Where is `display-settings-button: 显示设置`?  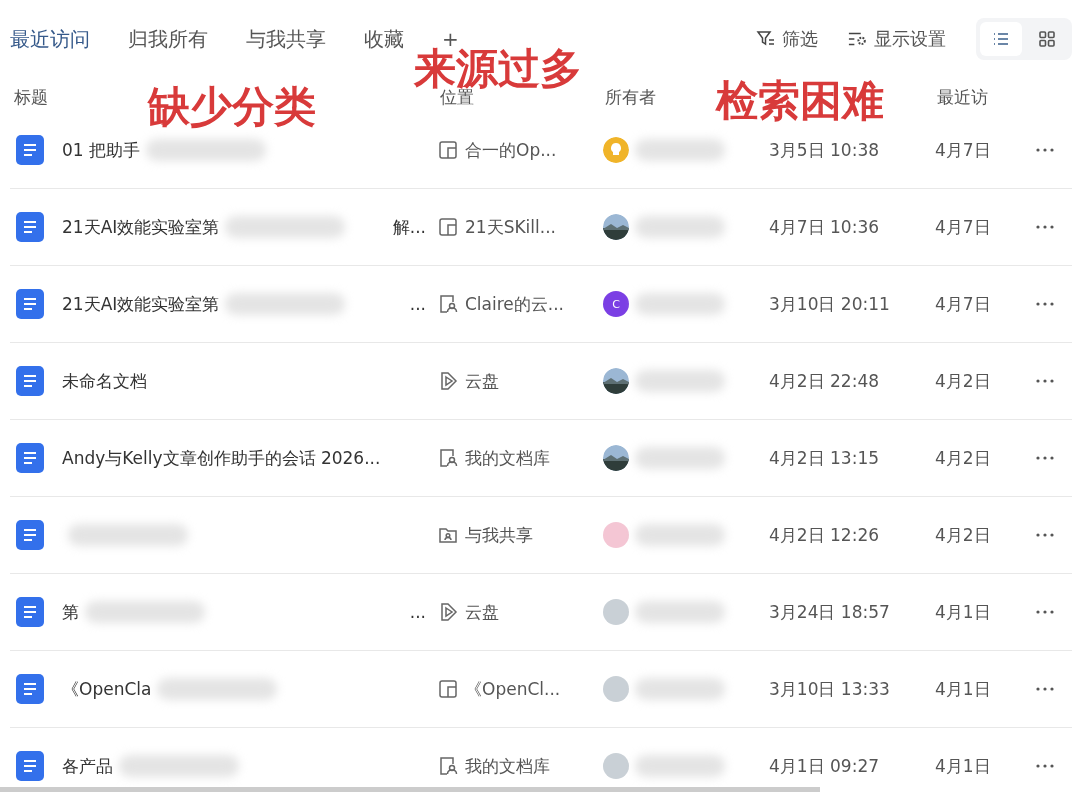 display-settings-button: 显示设置 is located at coordinates (897, 39).